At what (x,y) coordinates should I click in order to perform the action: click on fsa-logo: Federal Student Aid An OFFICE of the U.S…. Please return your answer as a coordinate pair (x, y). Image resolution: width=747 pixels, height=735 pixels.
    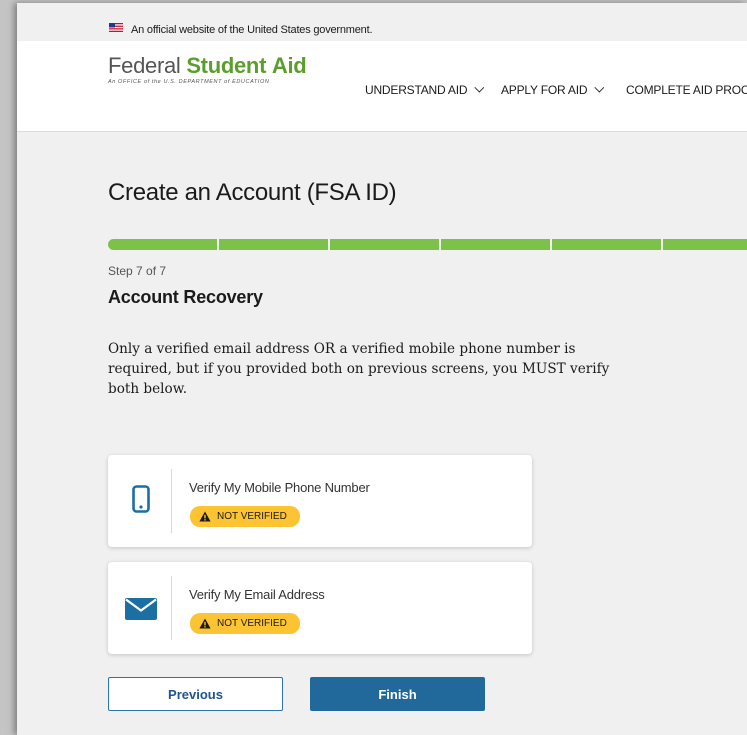
    Looking at the image, I should click on (207, 69).